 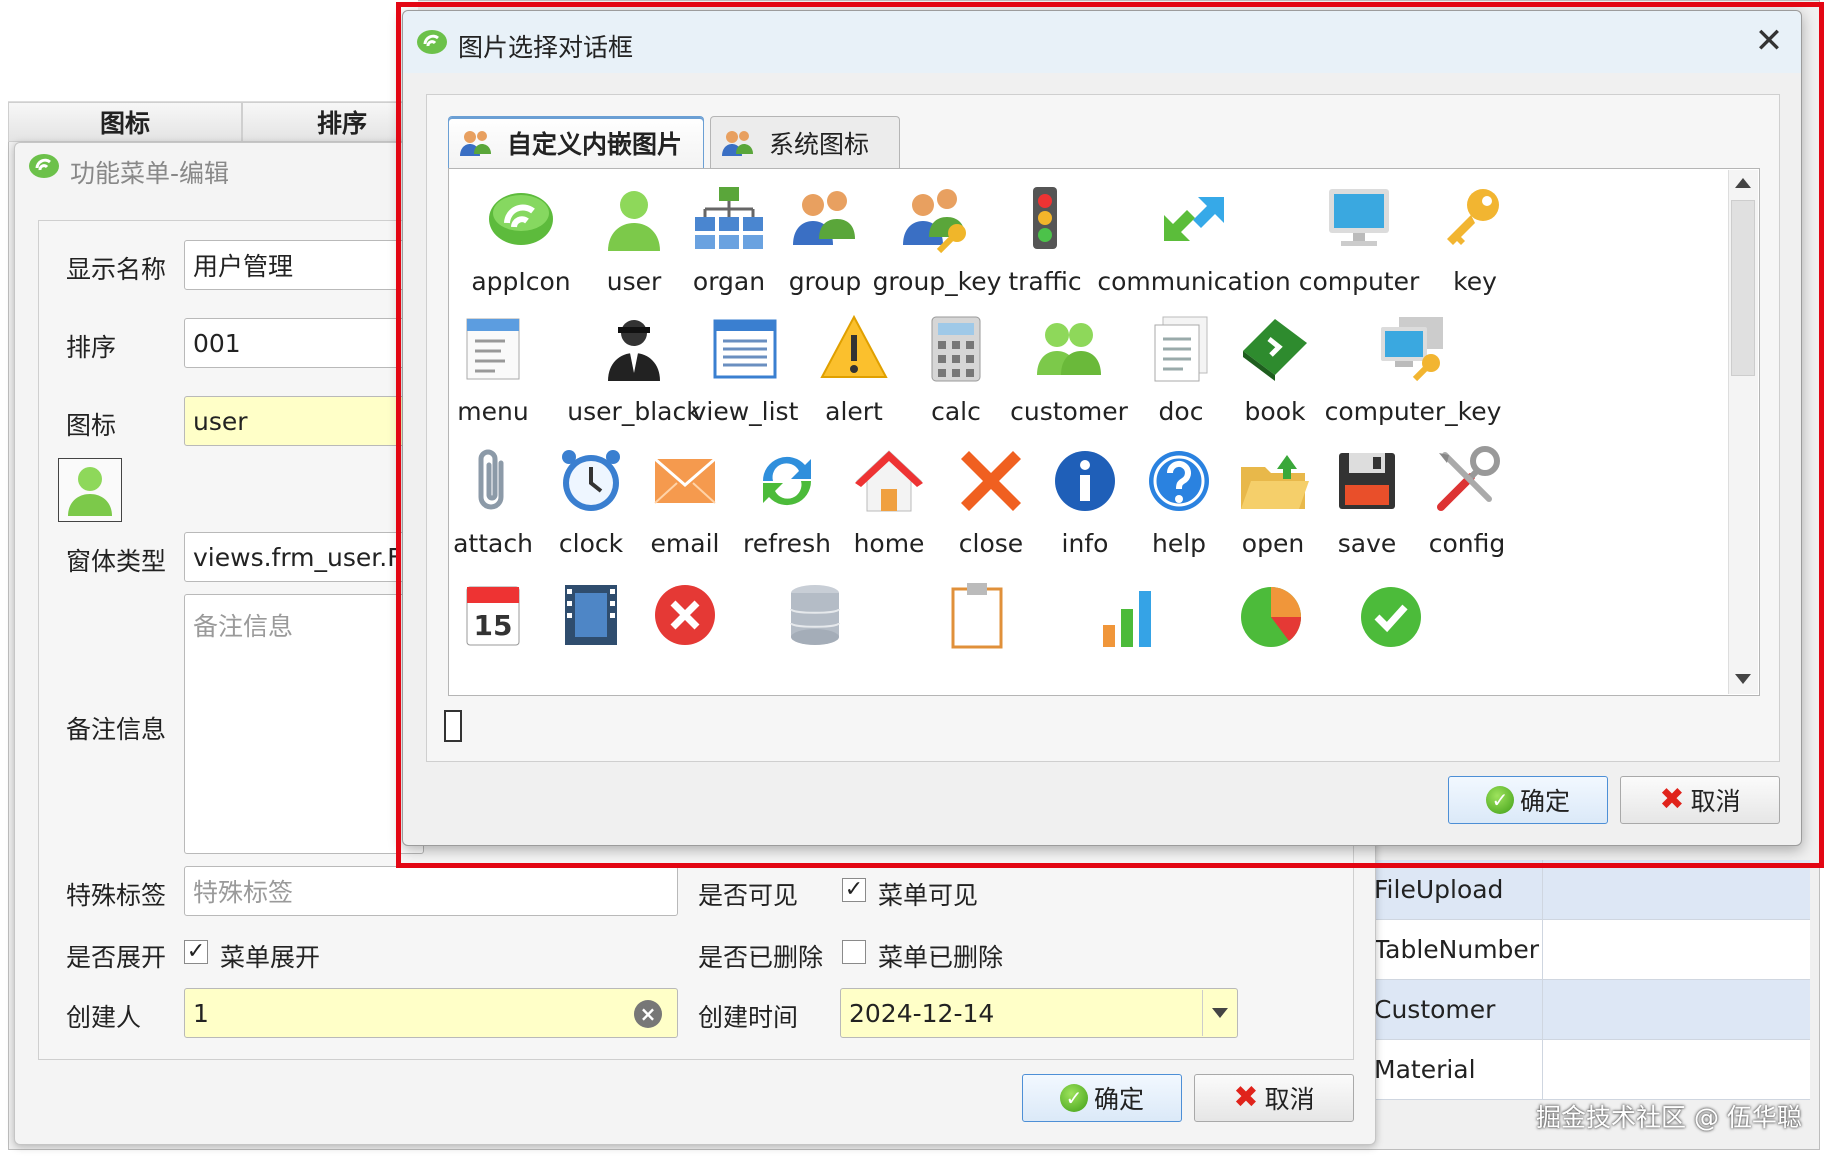 I want to click on table-row: Material, so click(x=1585, y=1070).